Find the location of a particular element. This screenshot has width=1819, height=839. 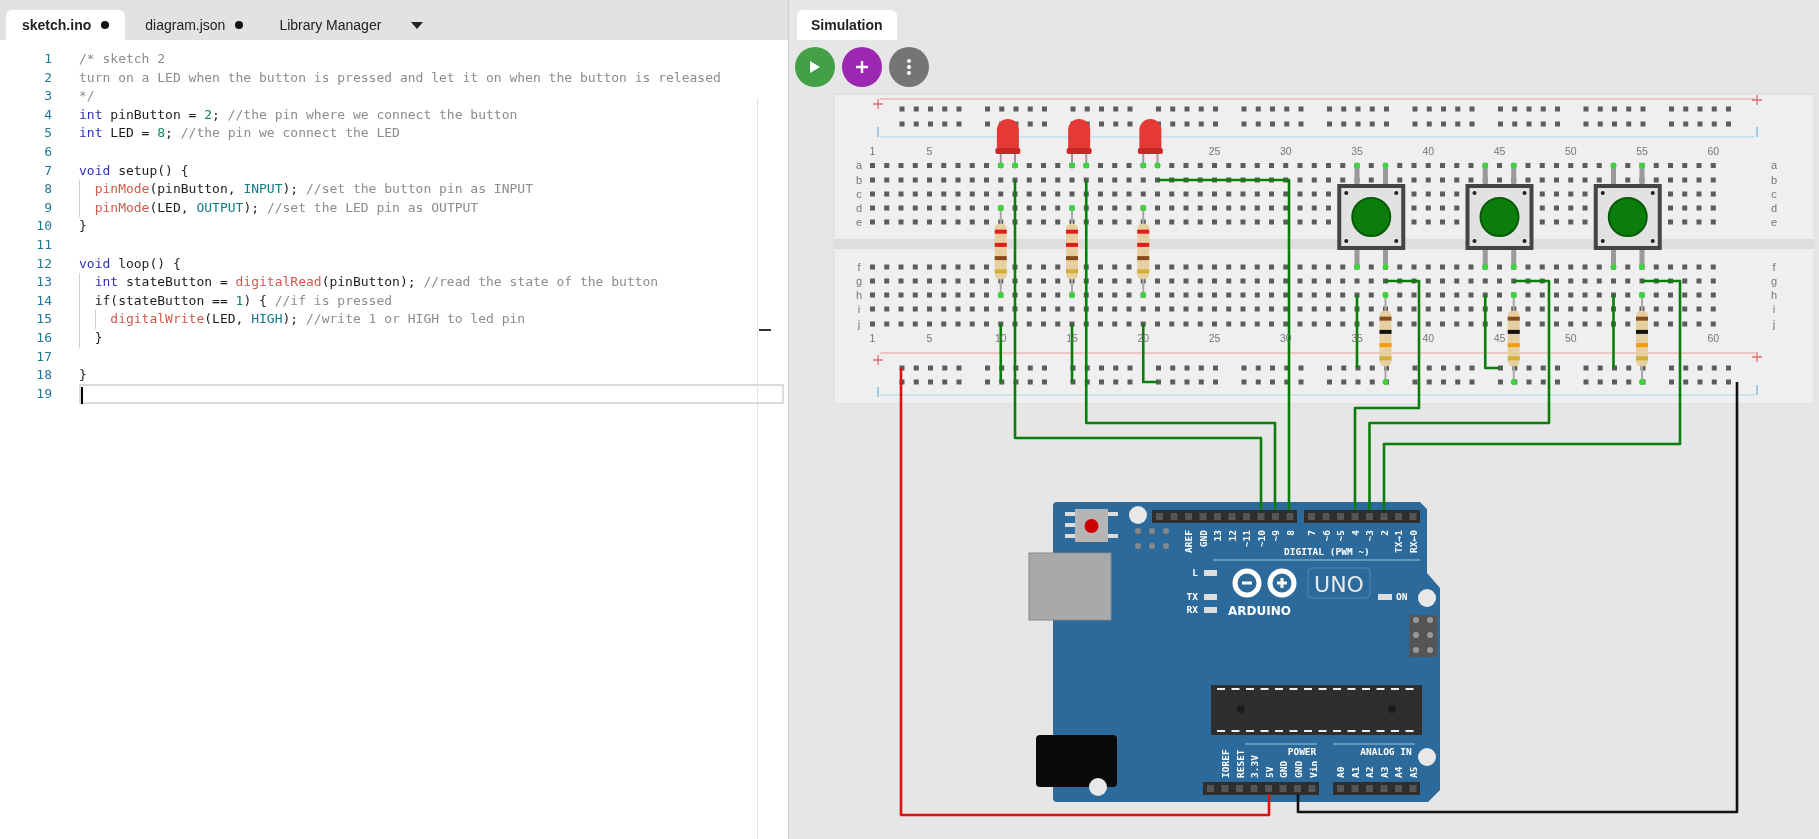

line-number: 19 is located at coordinates (43, 393).